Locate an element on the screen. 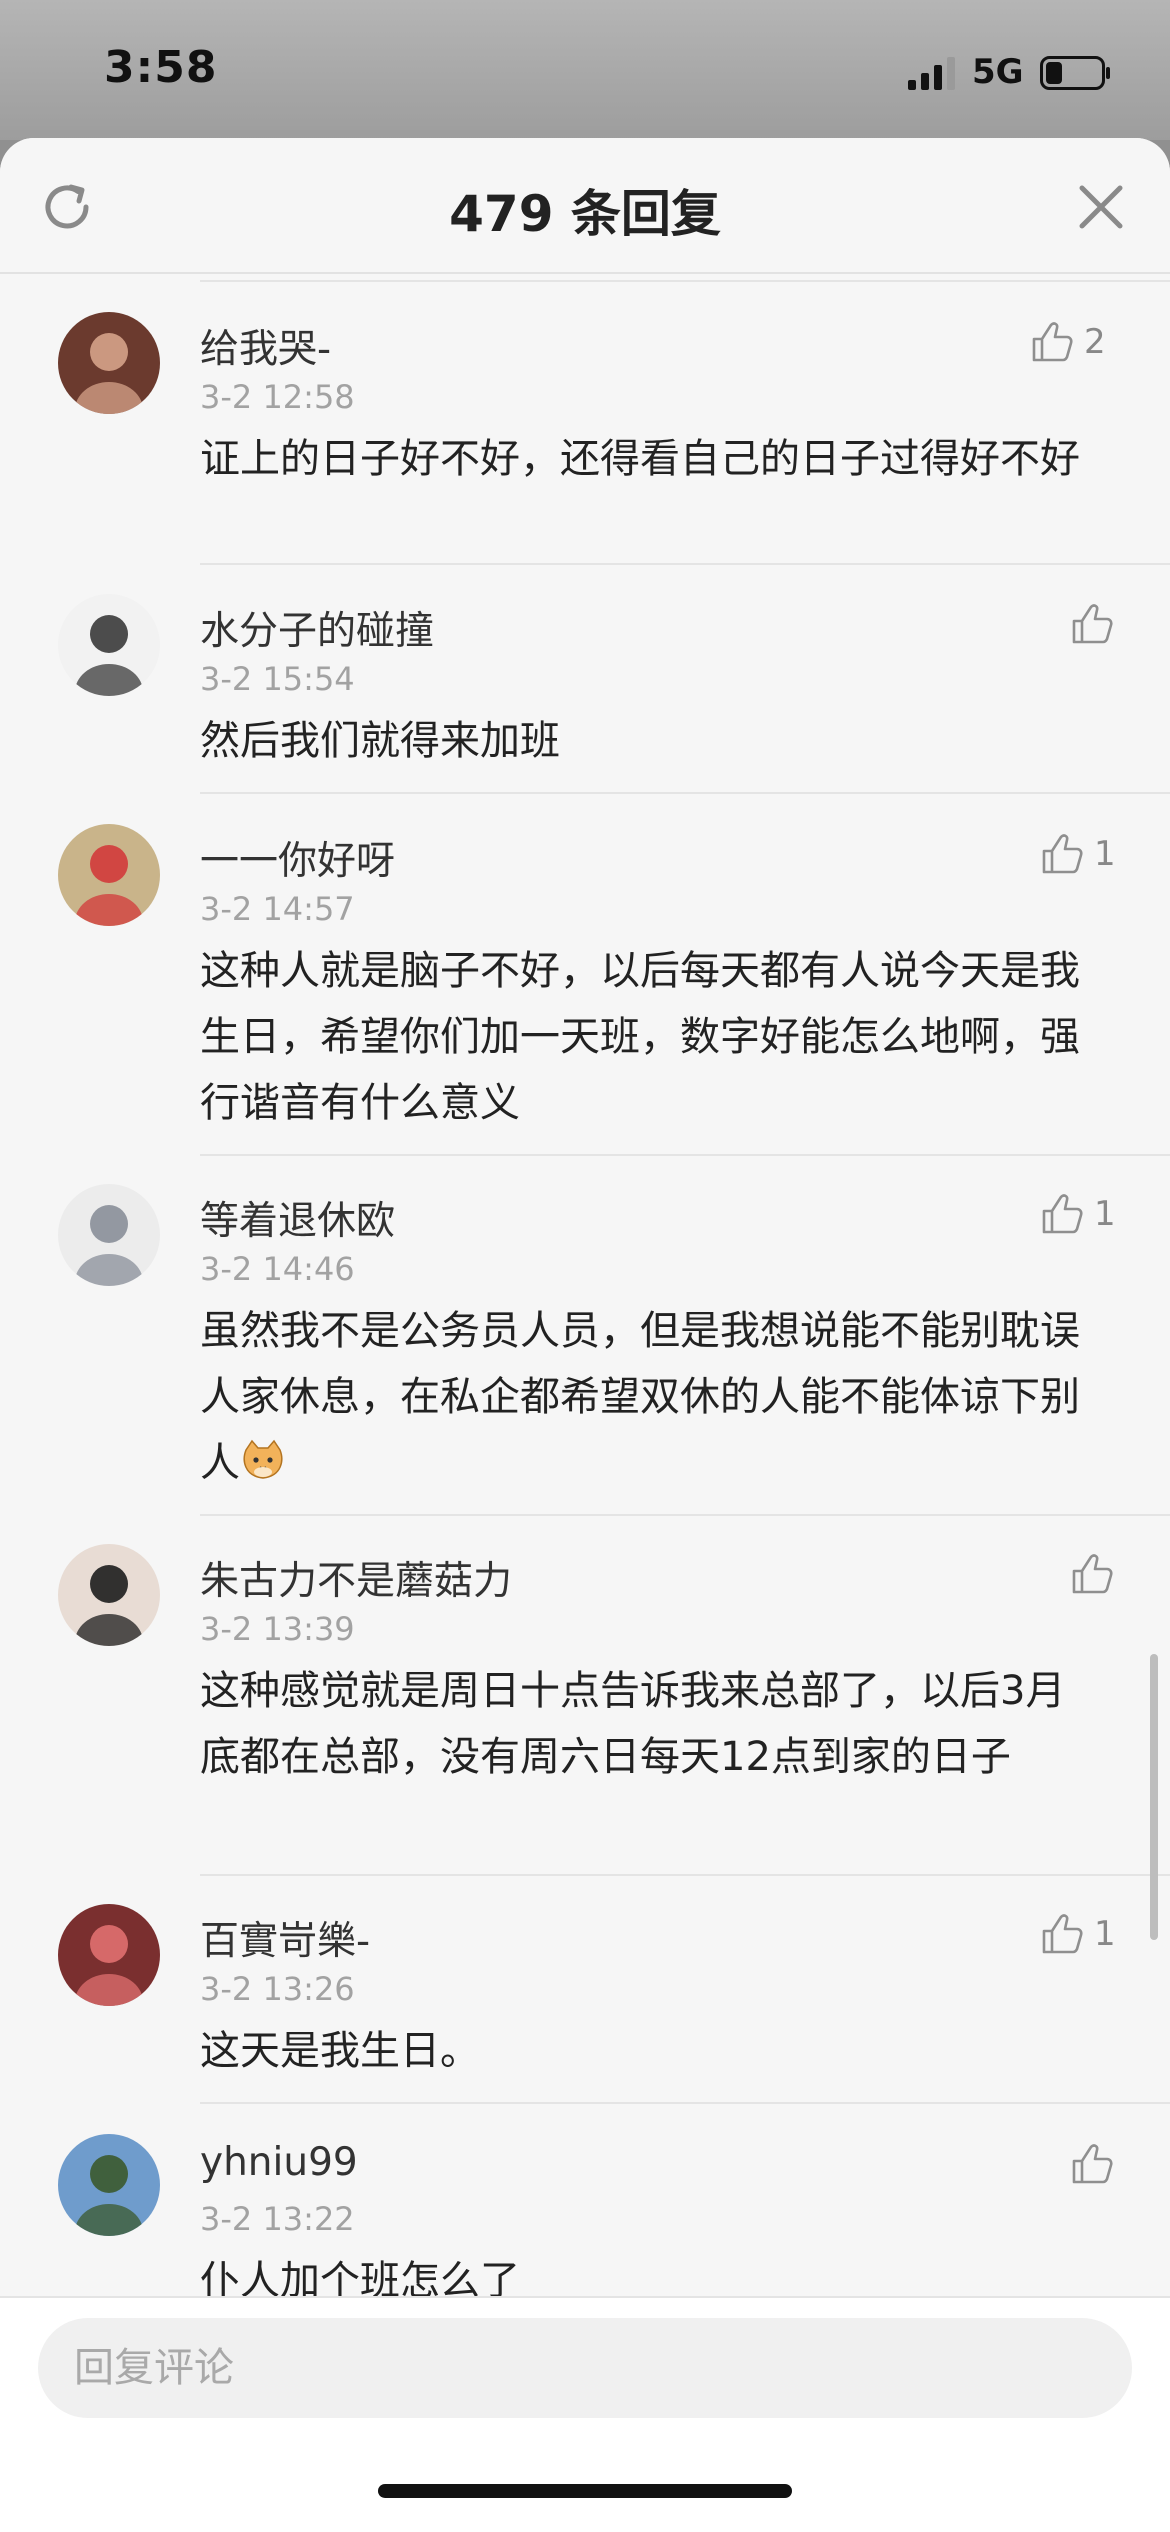 The image size is (1170, 2532). comment-time: 3-2 13:39 is located at coordinates (277, 1629).